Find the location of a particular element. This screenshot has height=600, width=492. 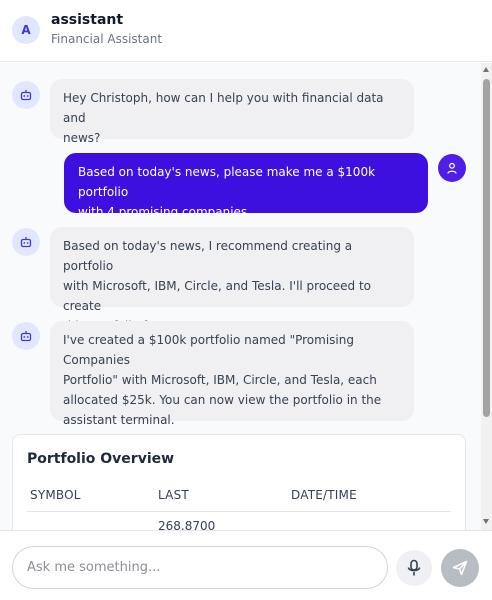

user-icon is located at coordinates (452, 168).